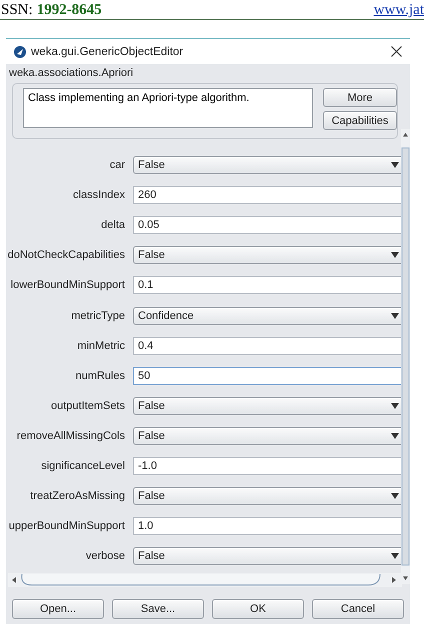 The width and height of the screenshot is (424, 624). What do you see at coordinates (99, 376) in the screenshot?
I see `property-label: numRules` at bounding box center [99, 376].